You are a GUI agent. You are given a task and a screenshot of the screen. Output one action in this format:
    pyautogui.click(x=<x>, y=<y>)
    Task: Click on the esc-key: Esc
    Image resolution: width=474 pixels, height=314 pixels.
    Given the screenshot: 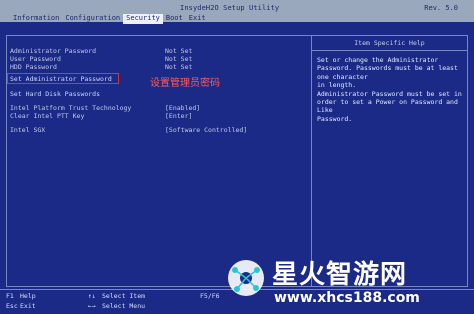 What is the action you would take?
    pyautogui.click(x=12, y=306)
    